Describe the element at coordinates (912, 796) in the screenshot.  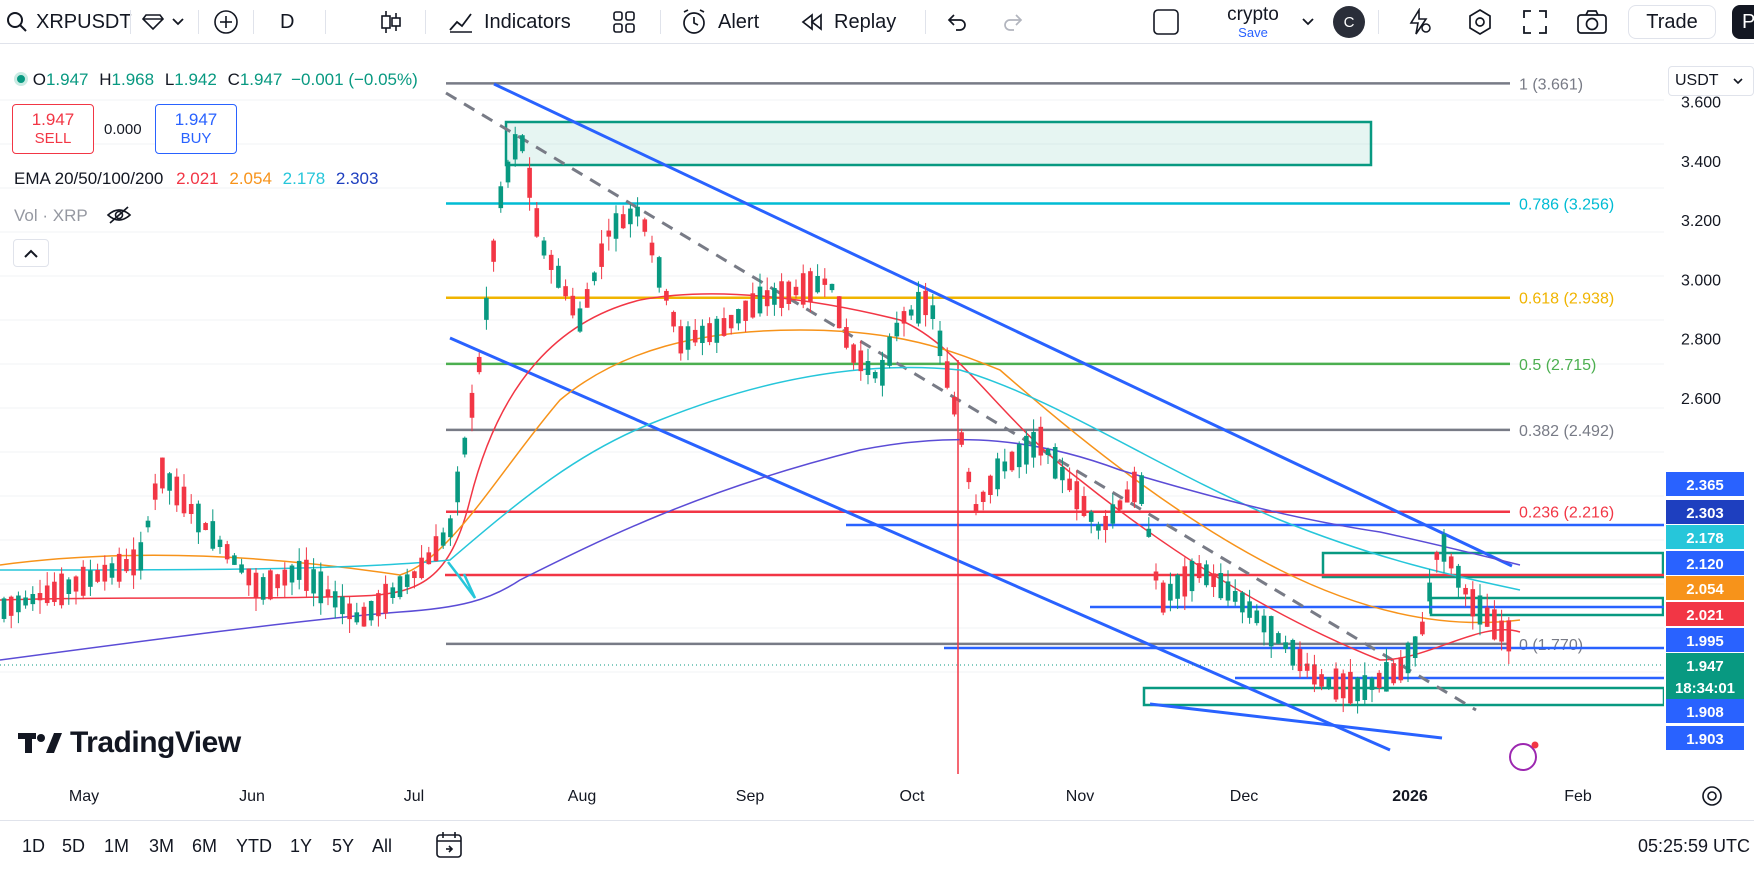
I see `time-axis-label: Oct` at that location.